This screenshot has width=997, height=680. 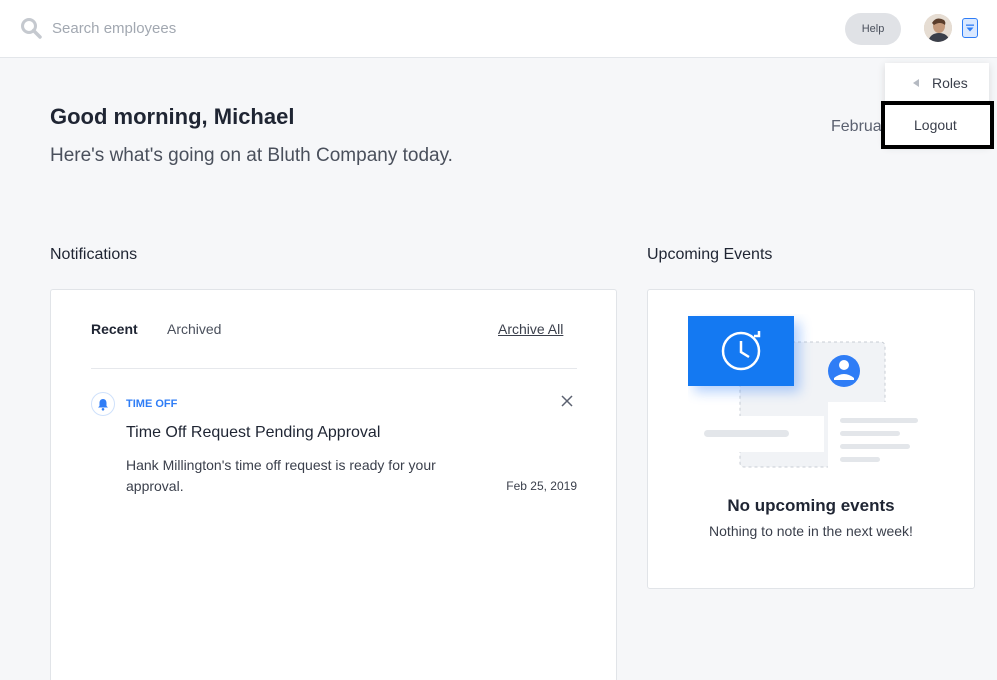 I want to click on page-title: Good morning, Michael, so click(x=172, y=116).